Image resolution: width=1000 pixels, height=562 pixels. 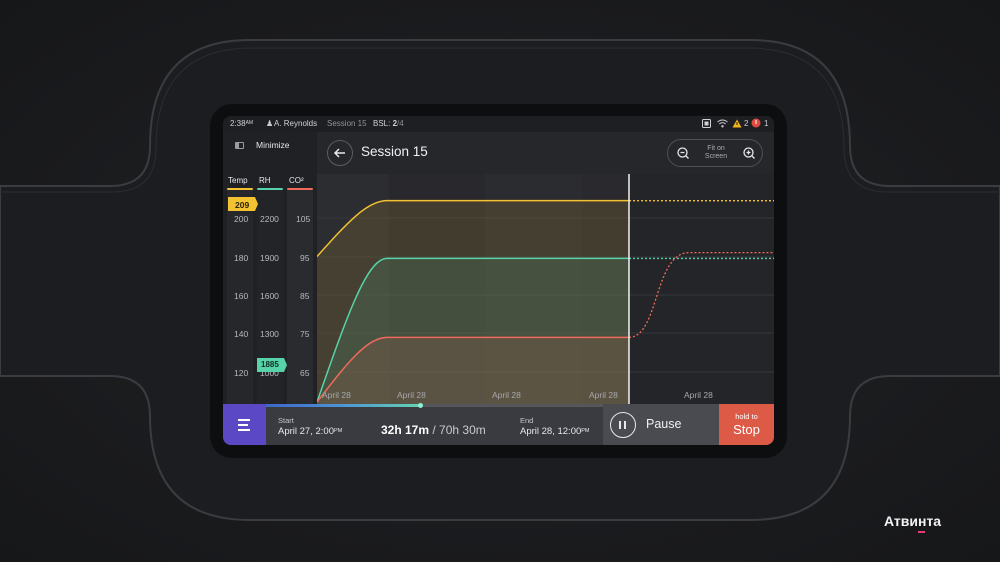 What do you see at coordinates (737, 123) in the screenshot?
I see `warning-icon` at bounding box center [737, 123].